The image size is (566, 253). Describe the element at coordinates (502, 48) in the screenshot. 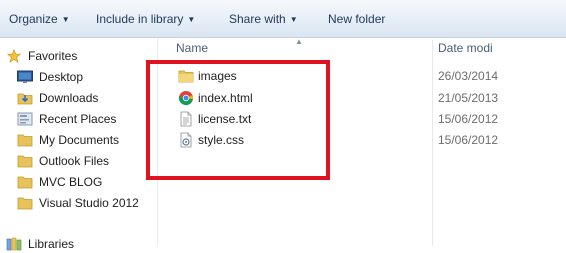

I see `column-header-date-modified: Date modi` at that location.